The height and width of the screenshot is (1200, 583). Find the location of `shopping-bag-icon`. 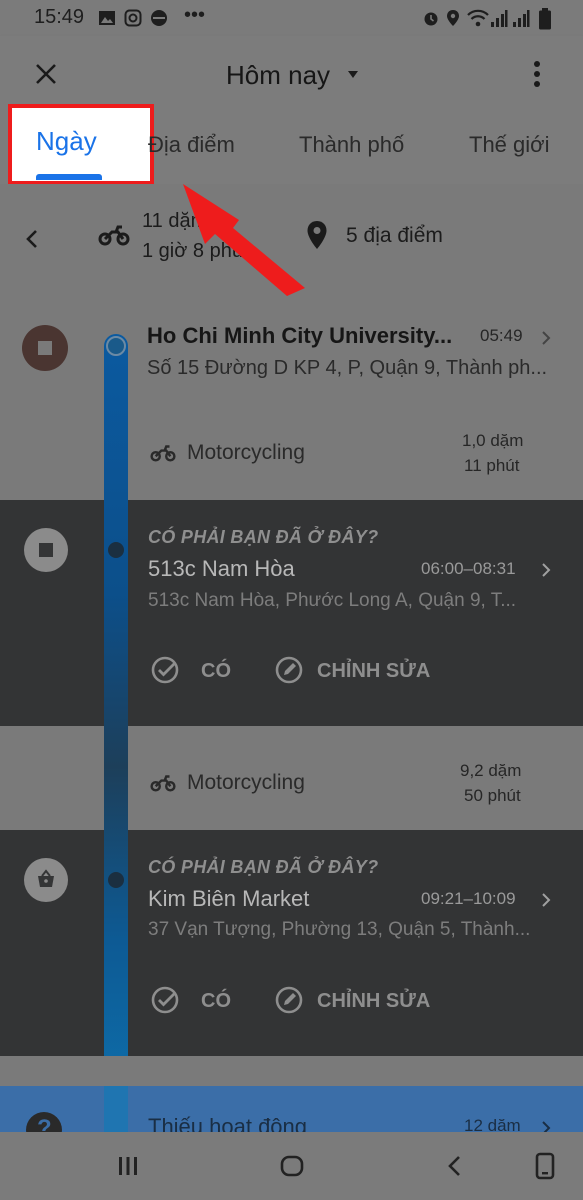

shopping-bag-icon is located at coordinates (46, 878).